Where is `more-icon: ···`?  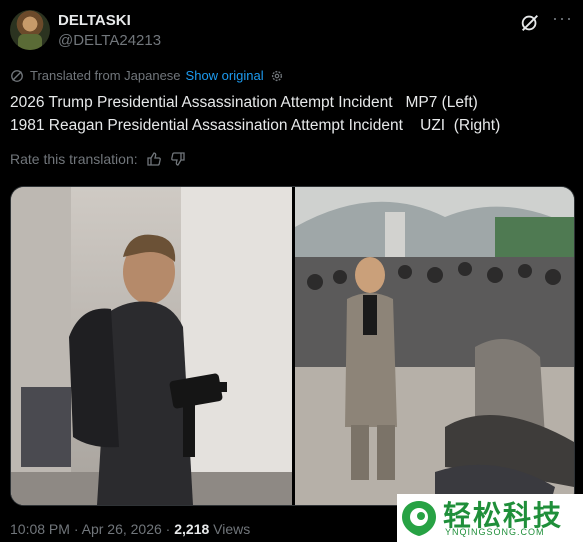 more-icon: ··· is located at coordinates (562, 18).